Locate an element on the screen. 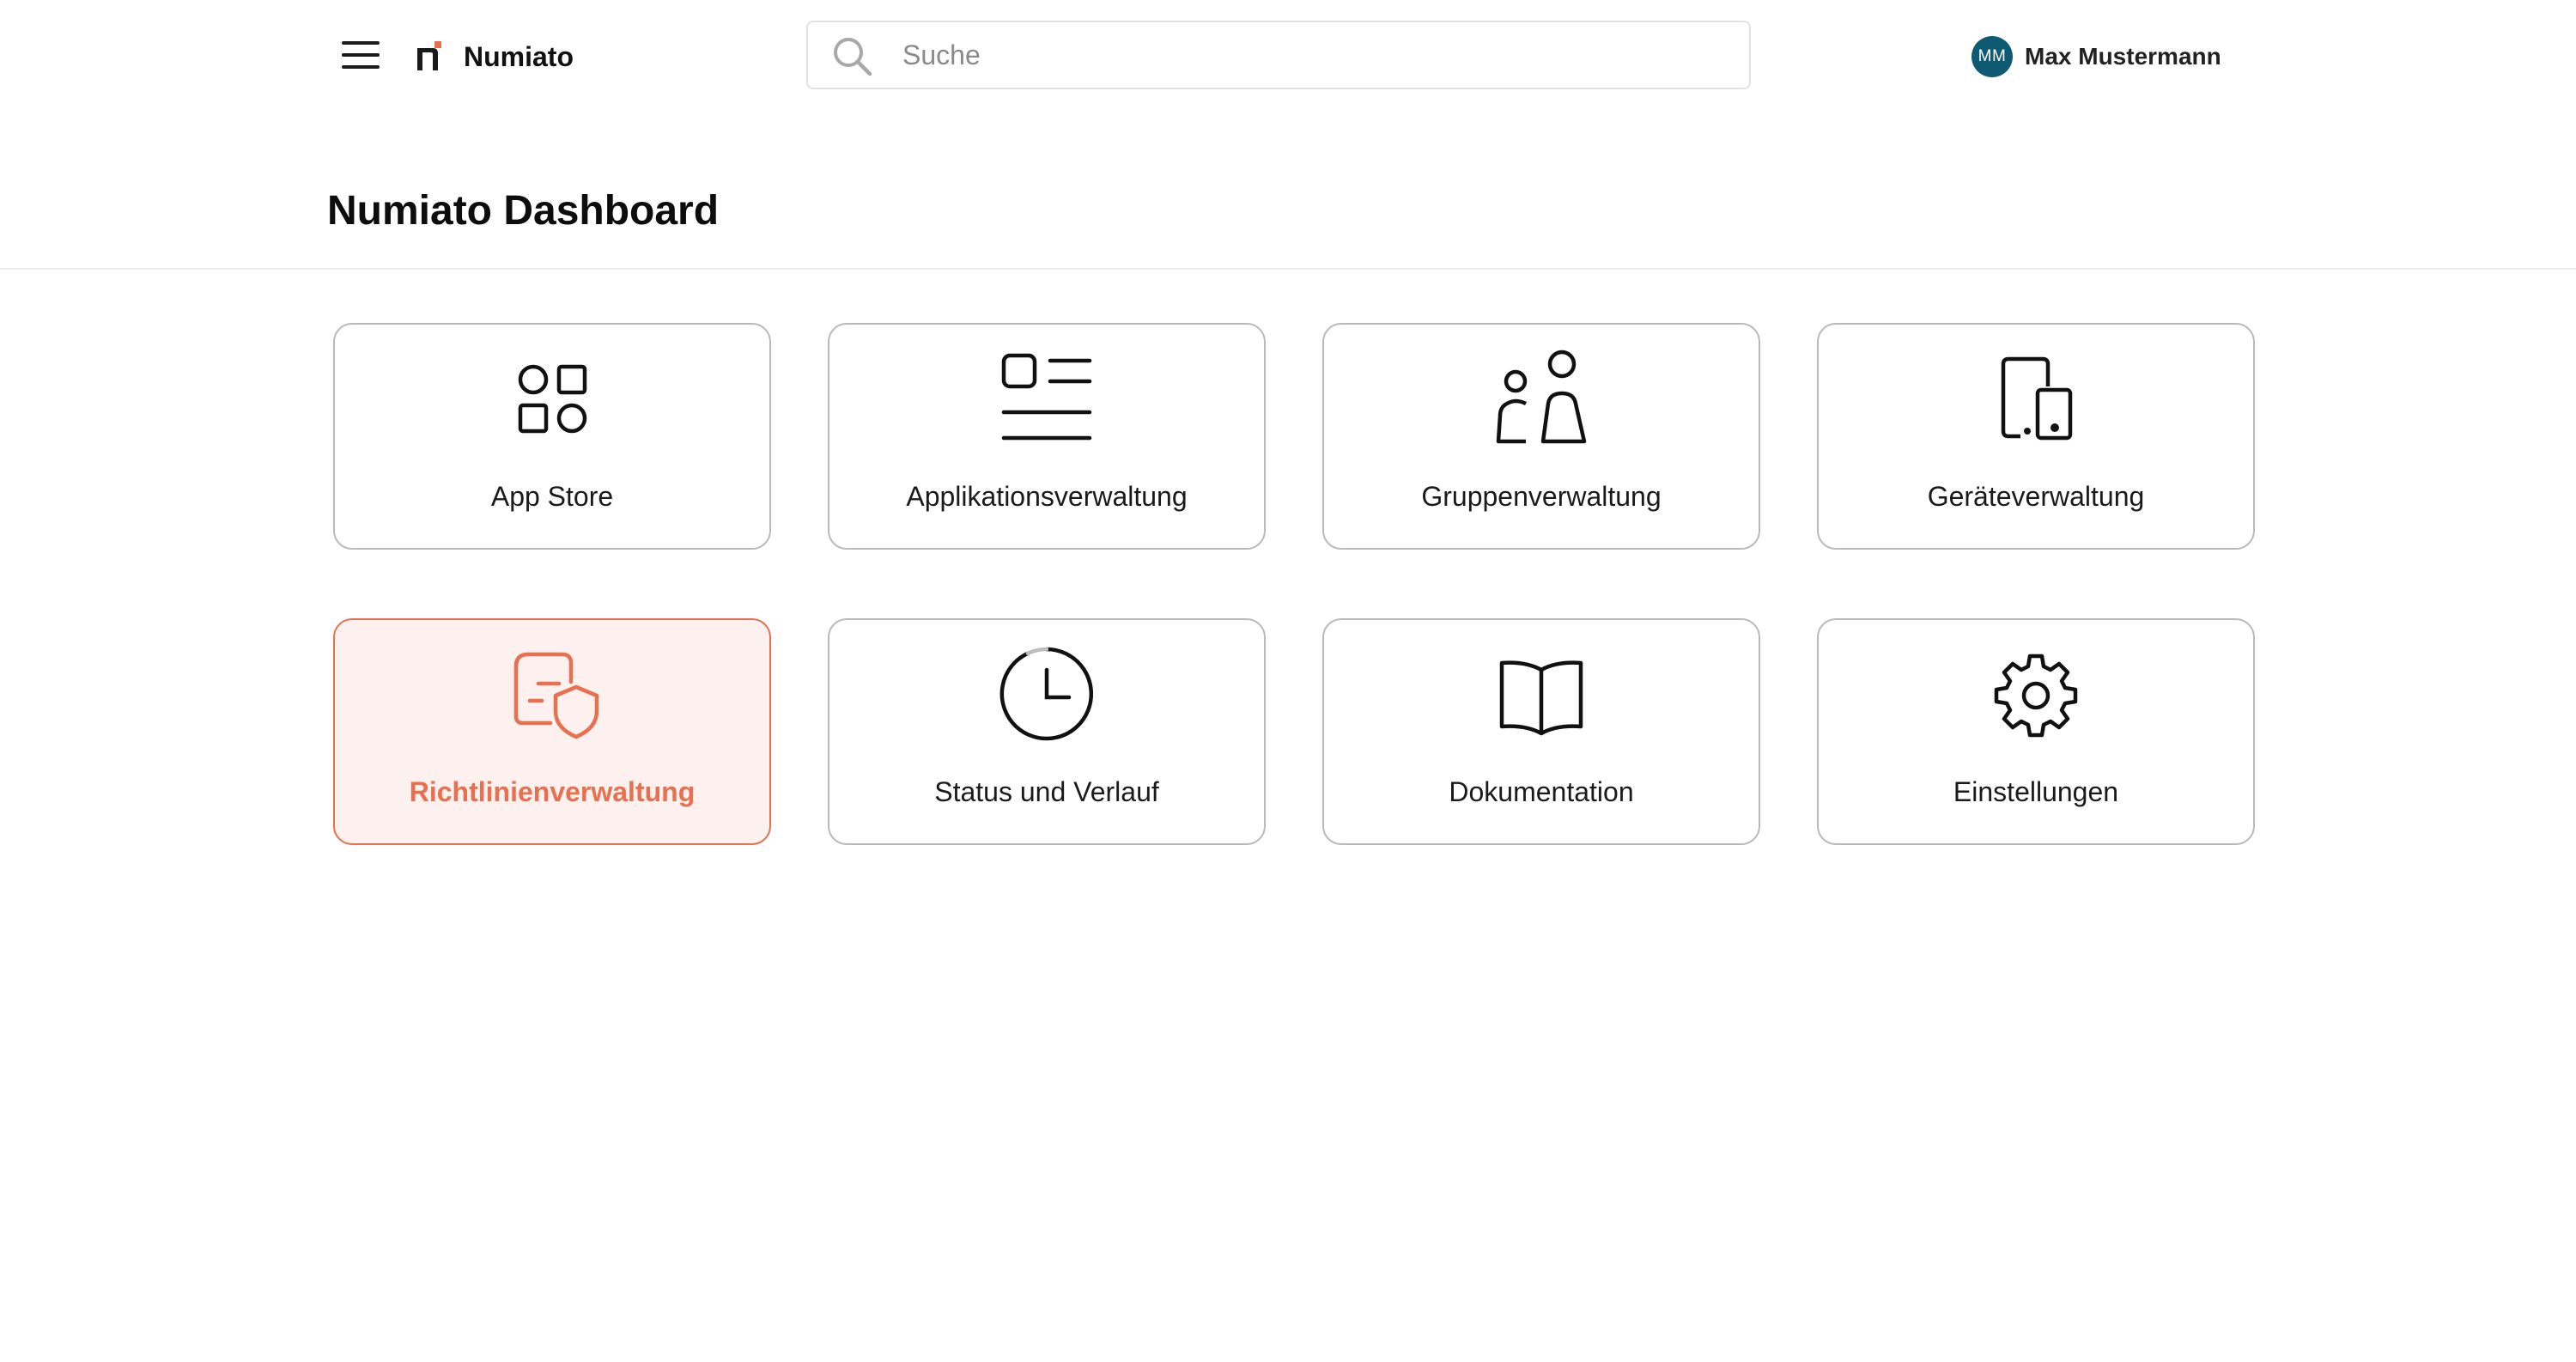 Image resolution: width=2576 pixels, height=1362 pixels. tile-label: Applikationsverwaltung is located at coordinates (1047, 496).